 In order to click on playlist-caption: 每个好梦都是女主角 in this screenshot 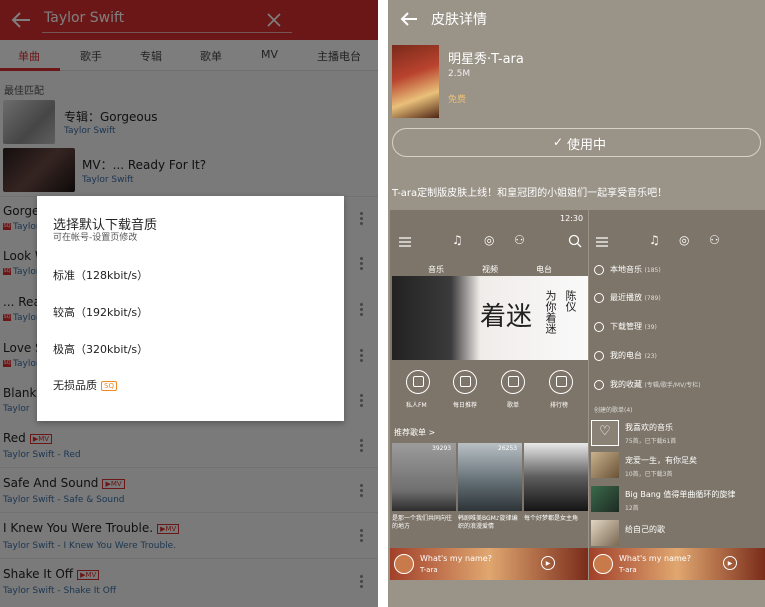, I will do `click(551, 518)`.